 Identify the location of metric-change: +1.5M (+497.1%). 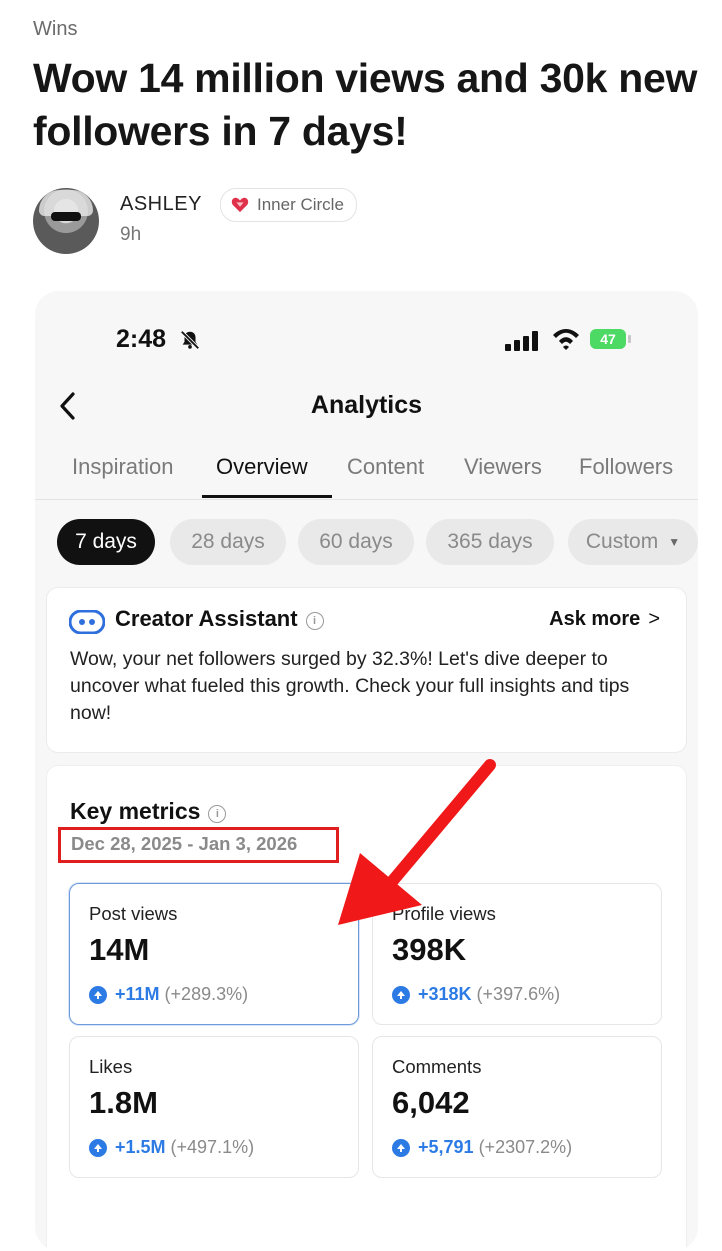
(171, 1147).